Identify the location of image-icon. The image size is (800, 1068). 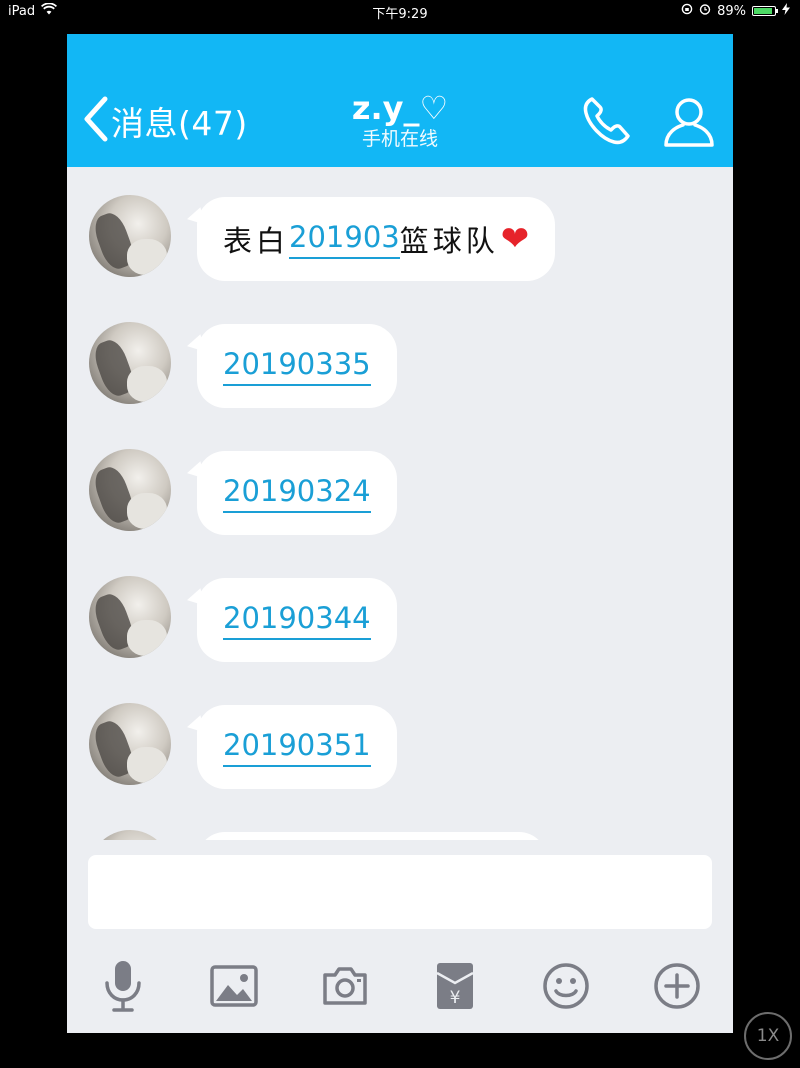
(234, 986).